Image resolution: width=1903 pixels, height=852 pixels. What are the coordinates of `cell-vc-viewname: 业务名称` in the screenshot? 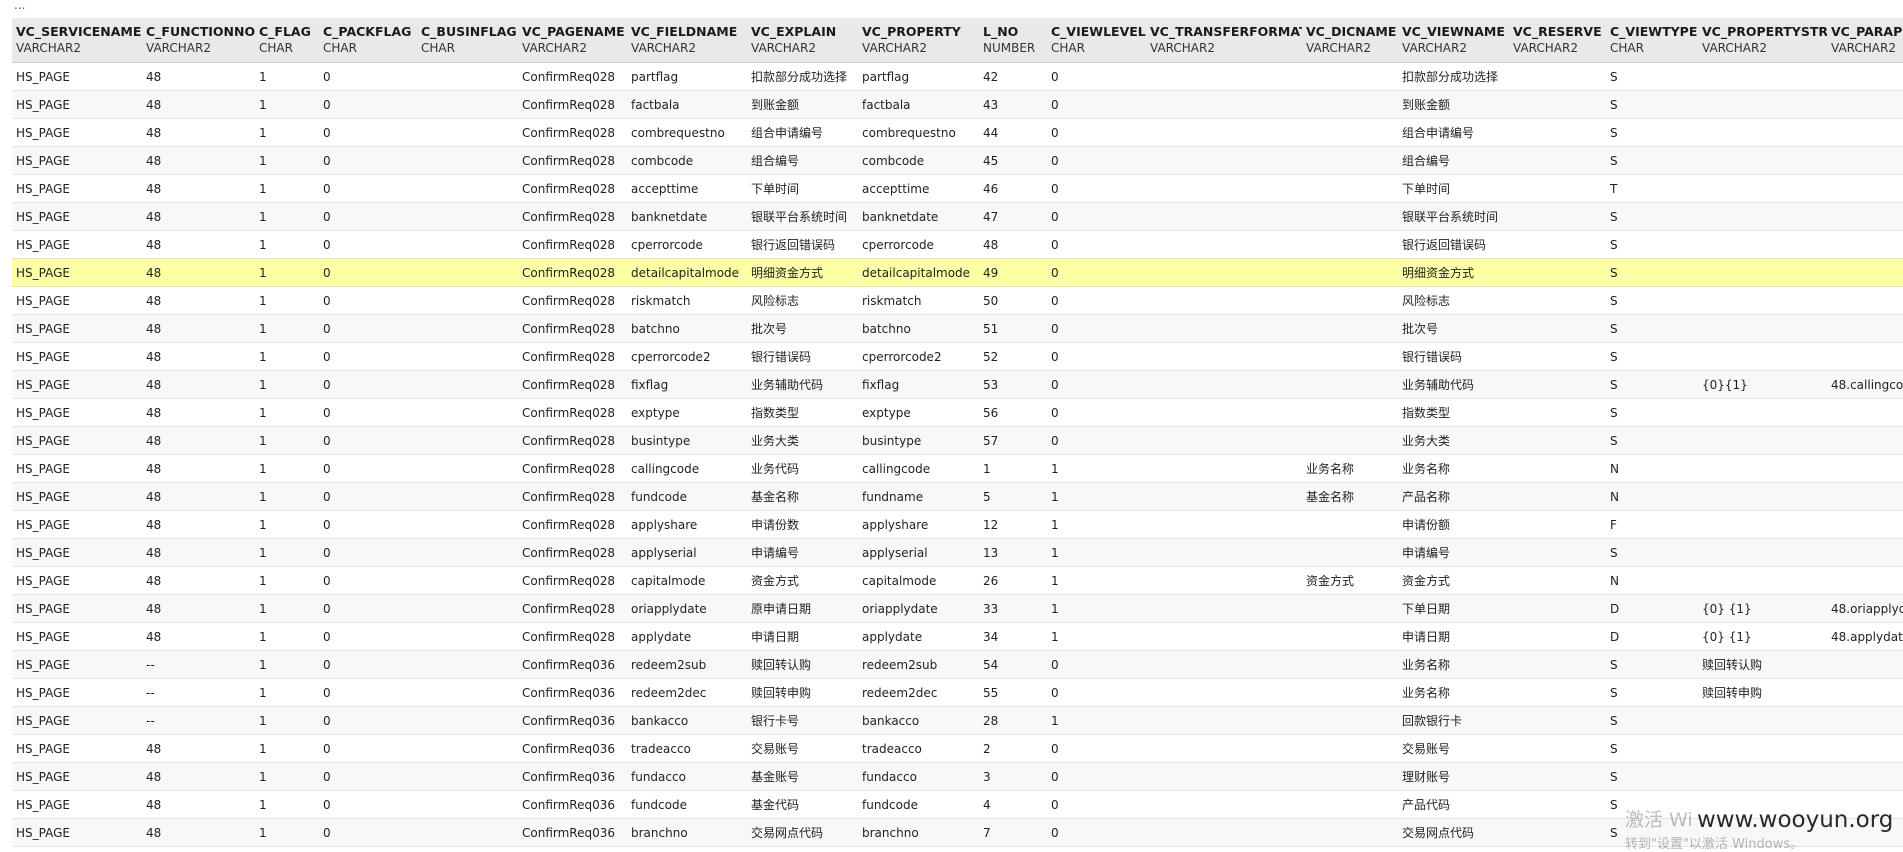 It's located at (1453, 692).